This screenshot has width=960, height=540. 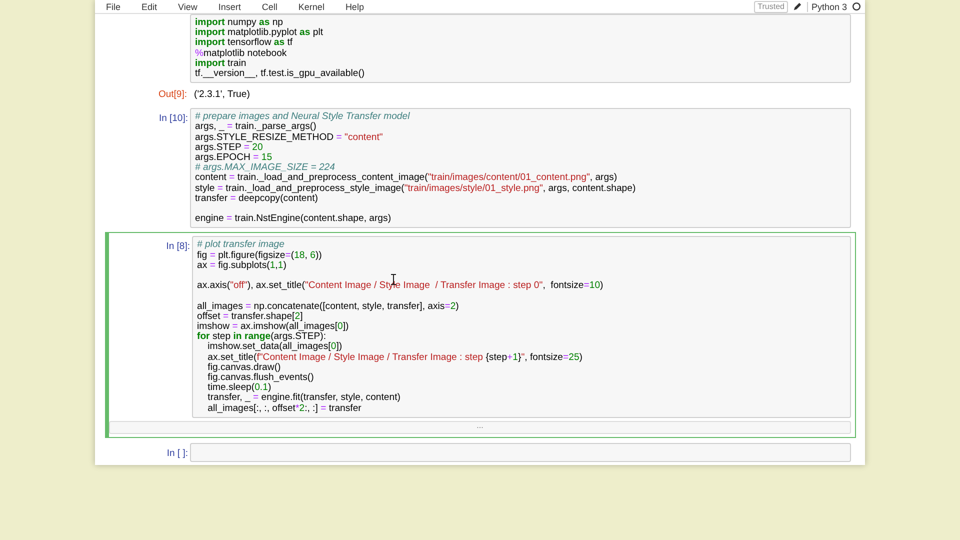 I want to click on code-line: # prepare images and Neural Style Transfer model, so click(x=302, y=117).